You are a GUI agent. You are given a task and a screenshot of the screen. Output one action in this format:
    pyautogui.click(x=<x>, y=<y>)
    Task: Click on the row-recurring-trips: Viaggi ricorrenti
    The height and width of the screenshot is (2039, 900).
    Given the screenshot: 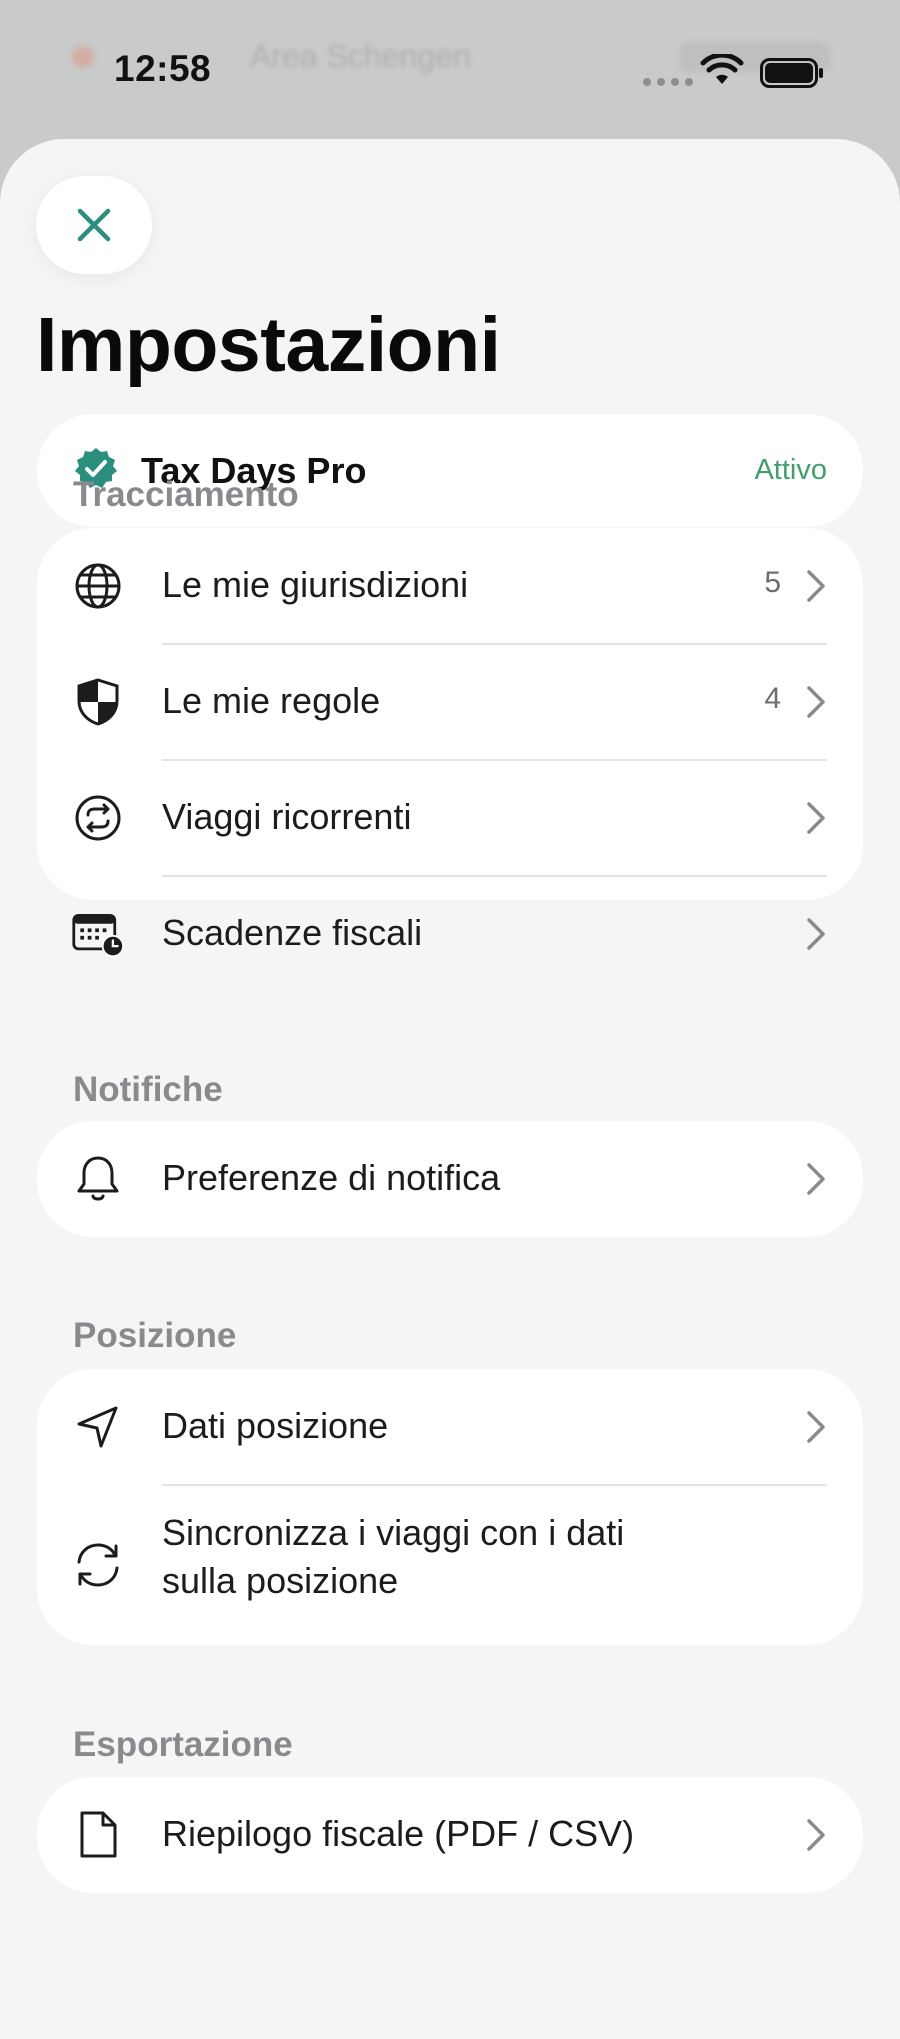 What is the action you would take?
    pyautogui.click(x=450, y=818)
    